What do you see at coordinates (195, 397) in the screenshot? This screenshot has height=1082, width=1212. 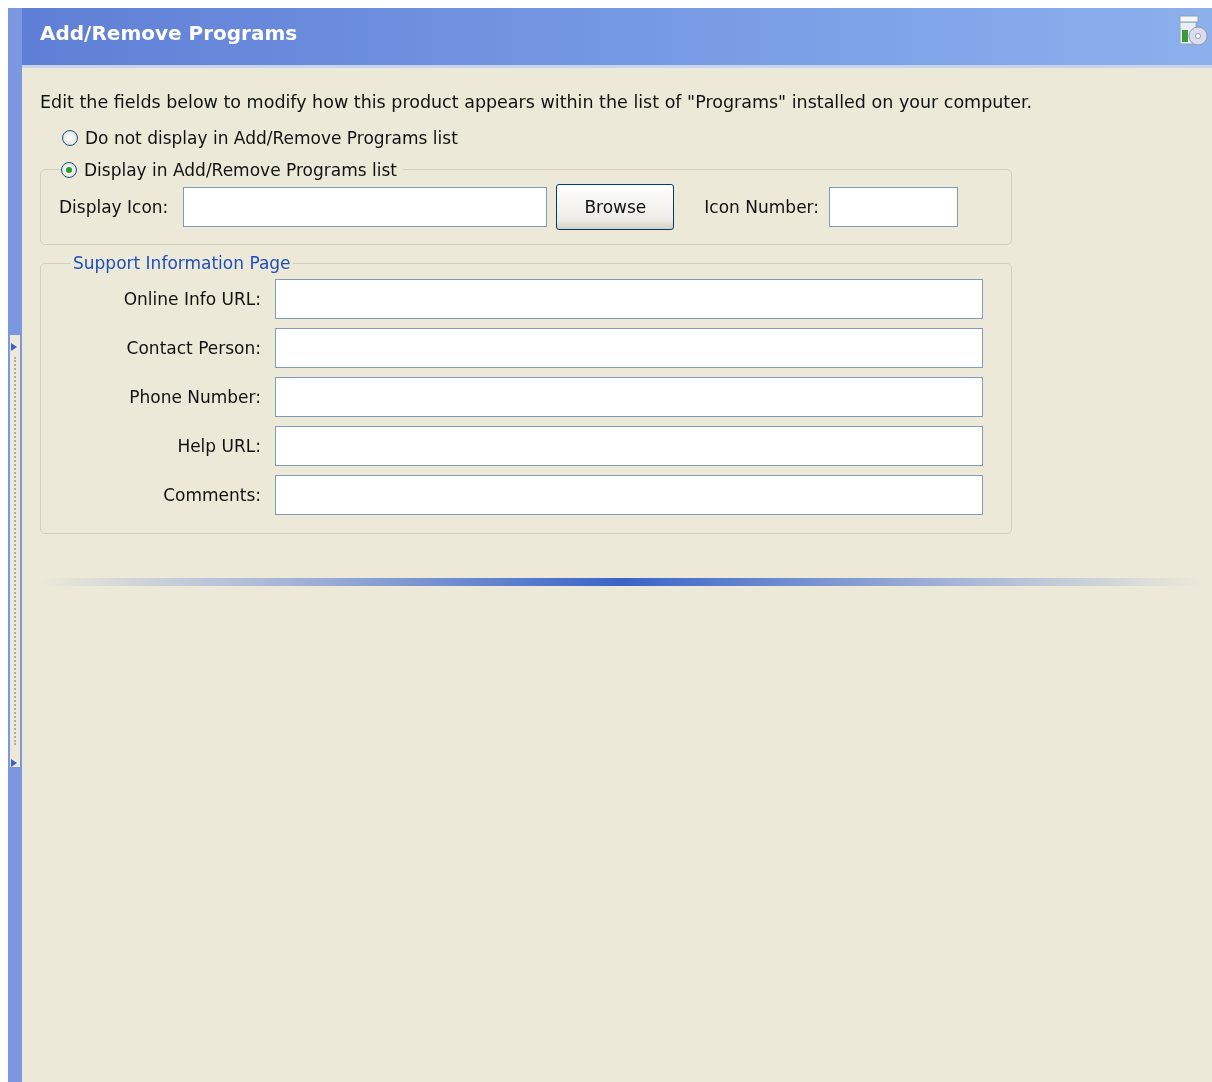 I see `field-label: Phone Number:` at bounding box center [195, 397].